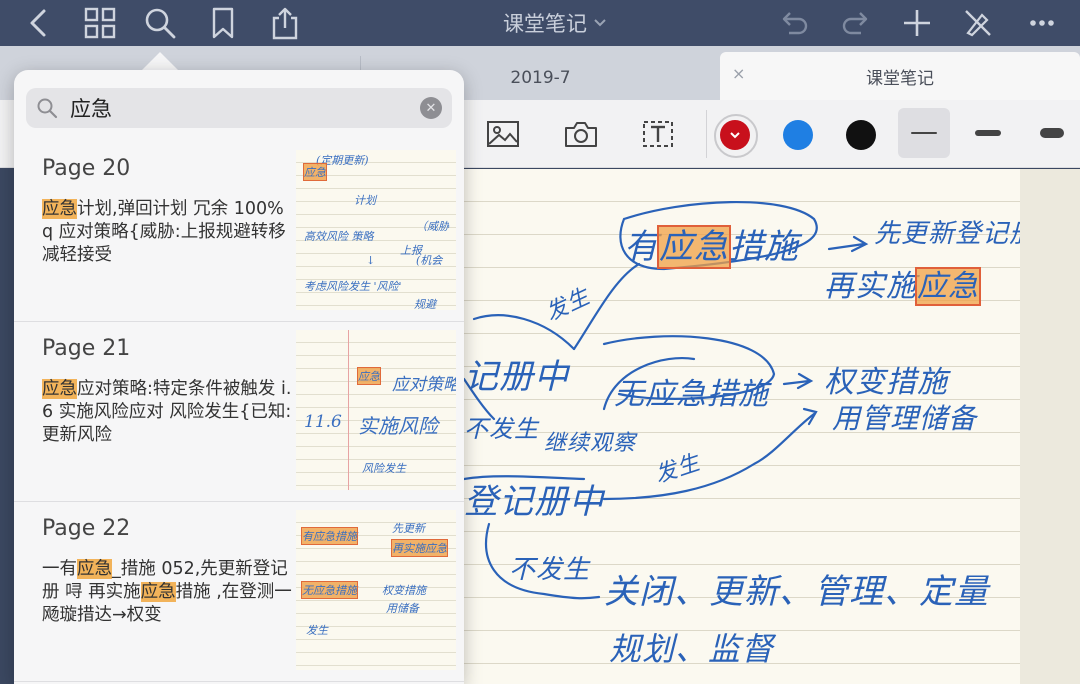 The image size is (1080, 684). What do you see at coordinates (317, 630) in the screenshot?
I see `thumbnail-text: 发生` at bounding box center [317, 630].